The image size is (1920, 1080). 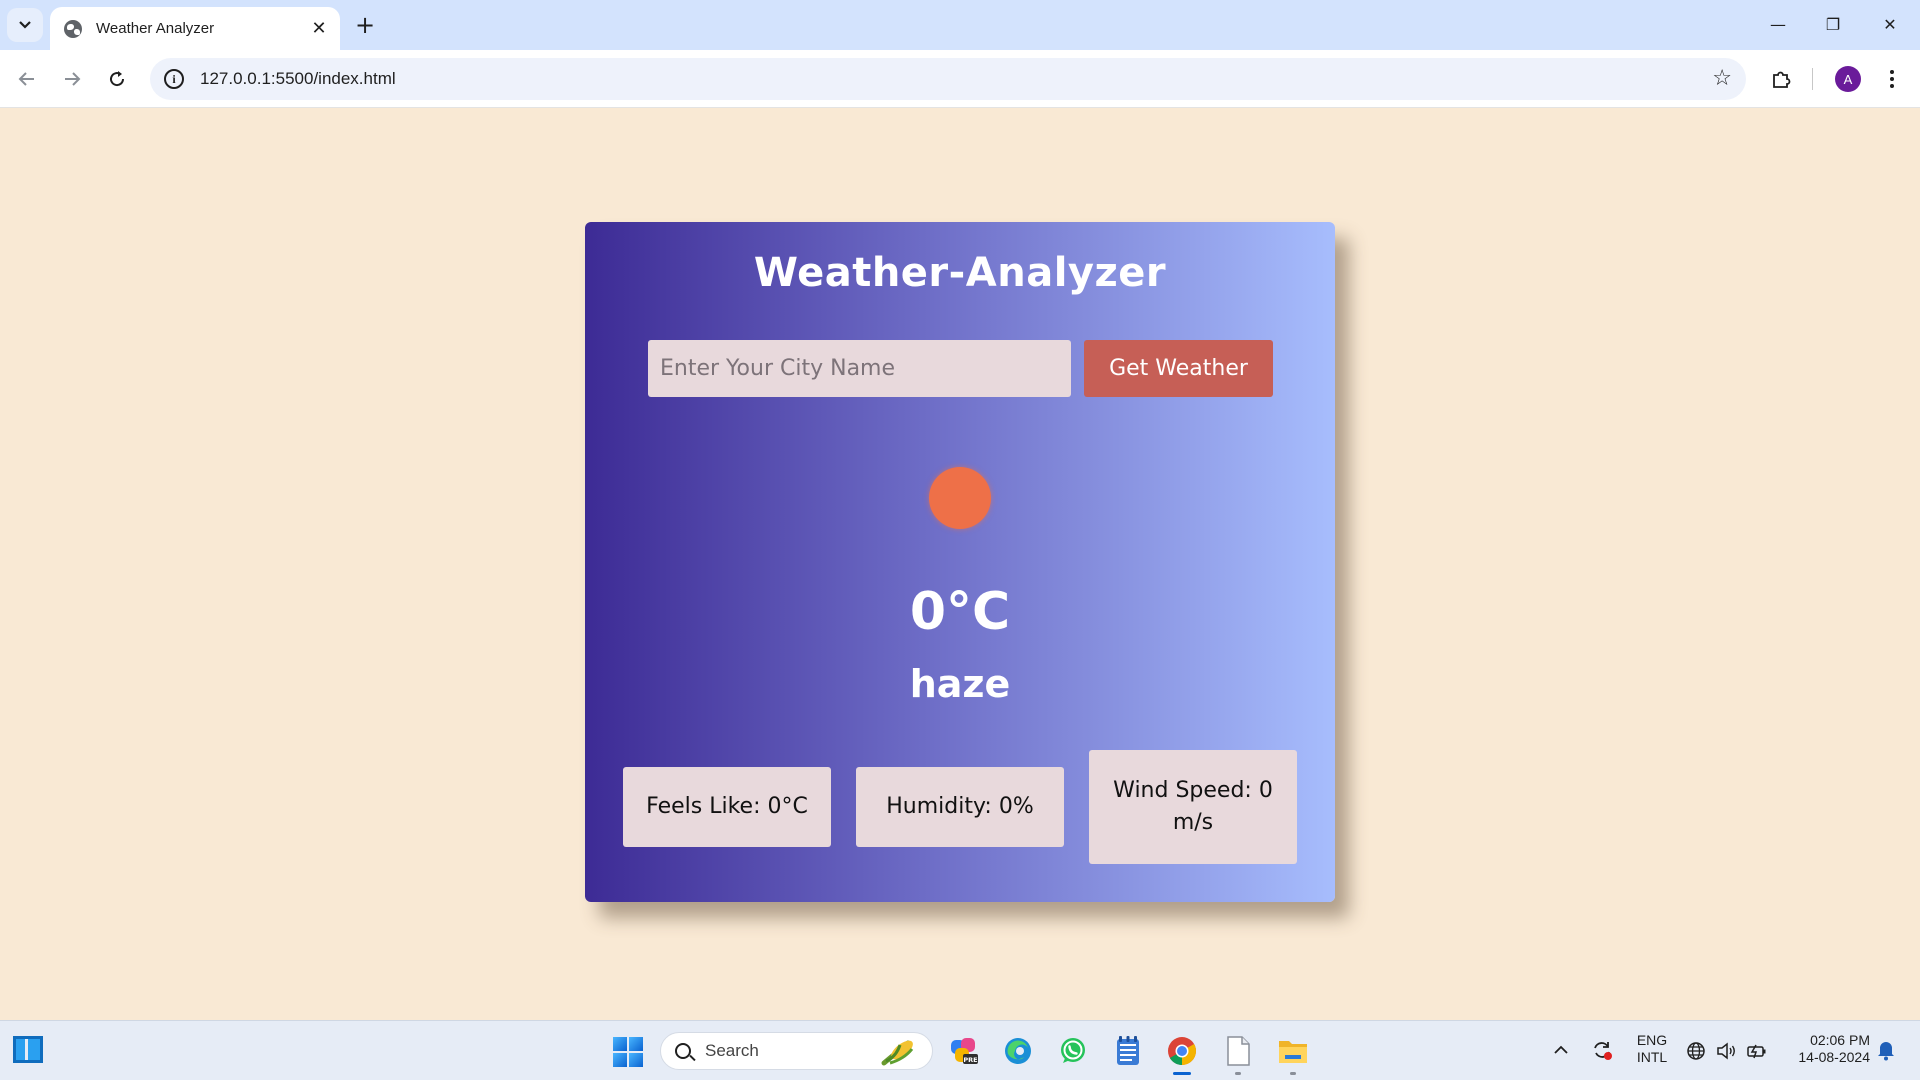 What do you see at coordinates (1726, 1053) in the screenshot?
I see `volume-icon` at bounding box center [1726, 1053].